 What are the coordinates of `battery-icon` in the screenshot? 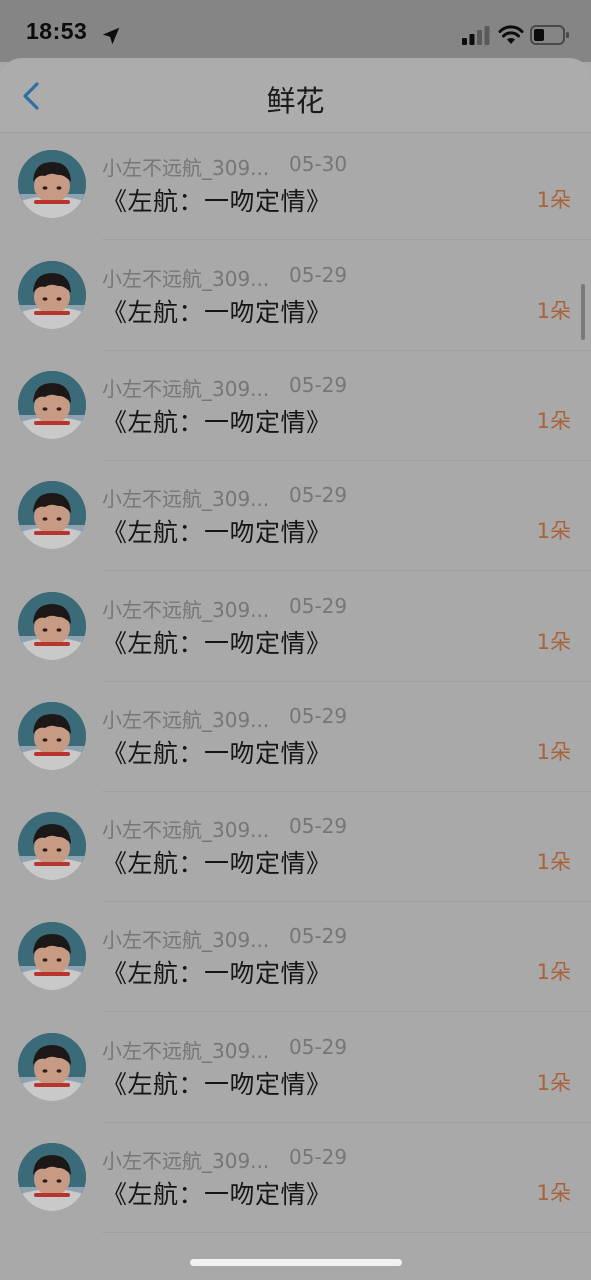 It's located at (549, 35).